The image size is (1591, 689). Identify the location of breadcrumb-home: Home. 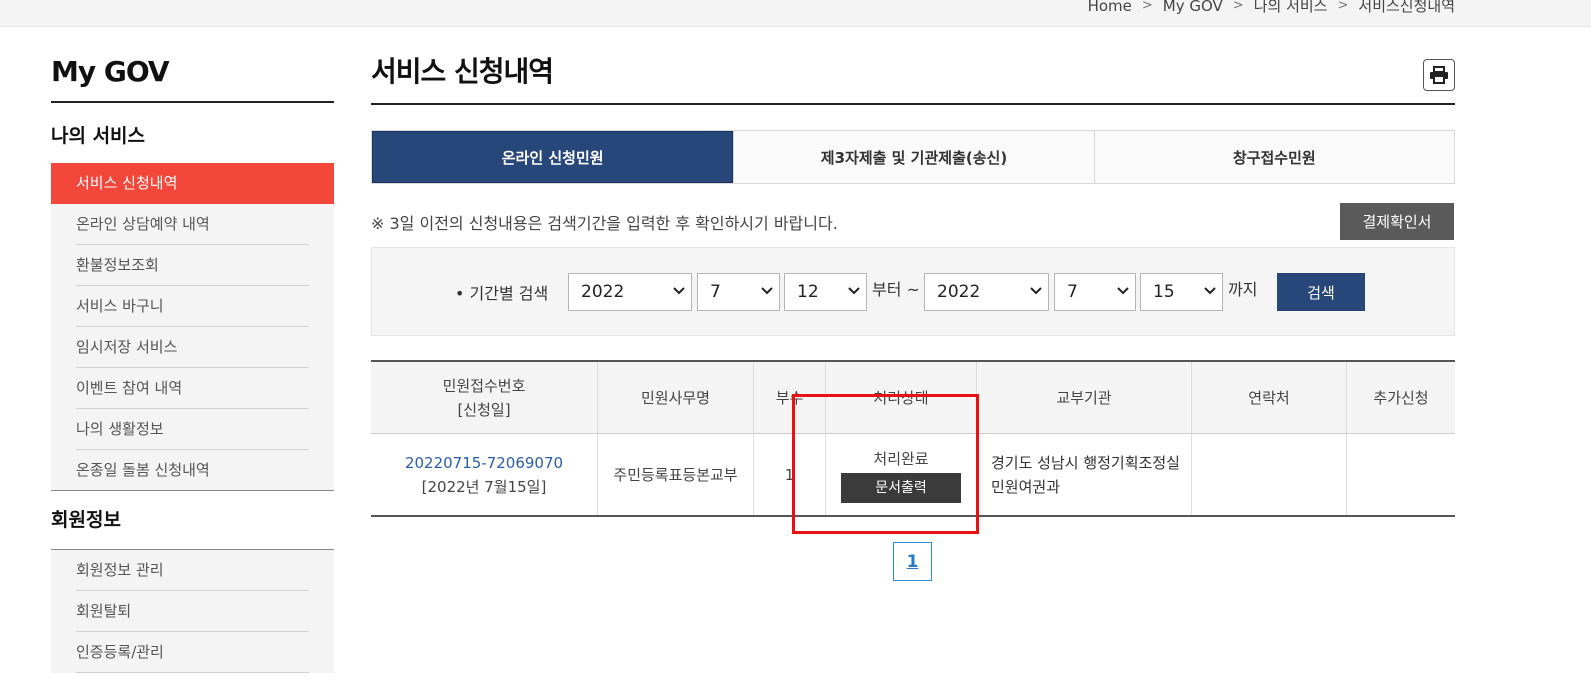
(1110, 7).